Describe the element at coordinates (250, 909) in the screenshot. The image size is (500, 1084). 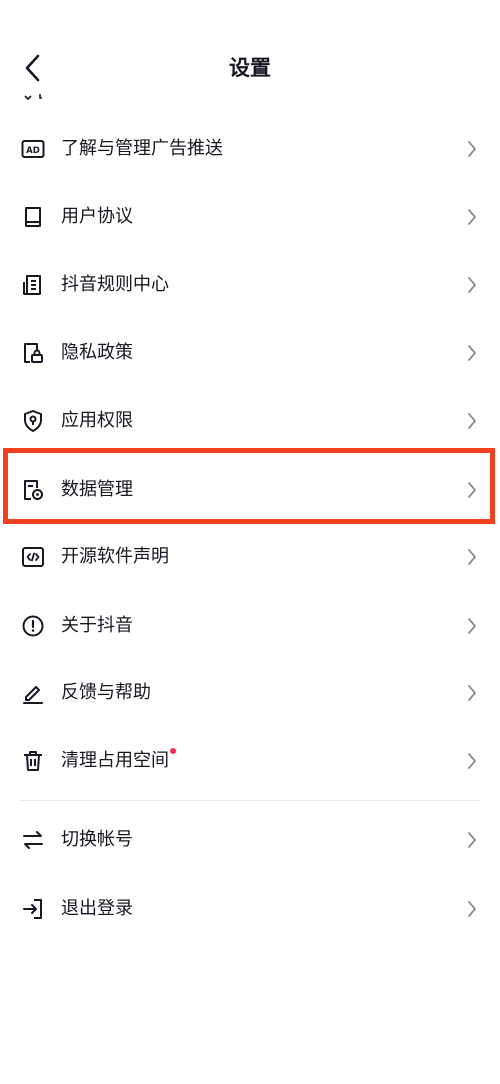
I see `menu-item-logout: 退出登录` at that location.